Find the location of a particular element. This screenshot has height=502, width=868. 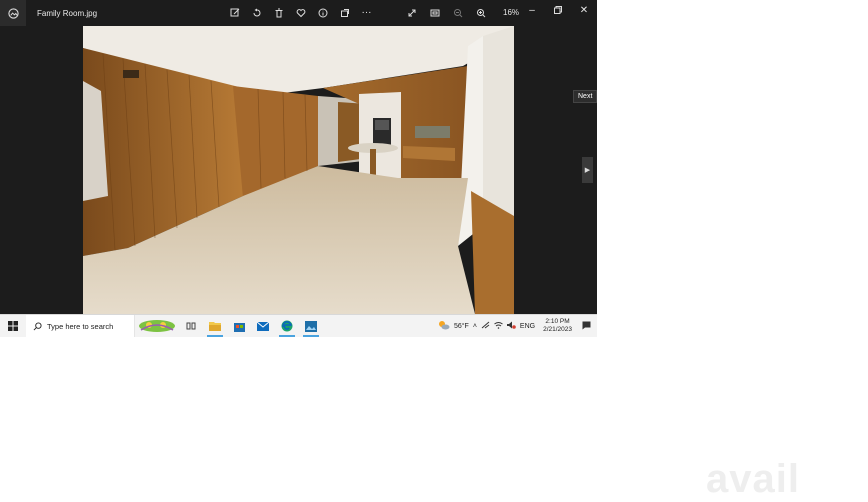

expand-icon is located at coordinates (411, 12).